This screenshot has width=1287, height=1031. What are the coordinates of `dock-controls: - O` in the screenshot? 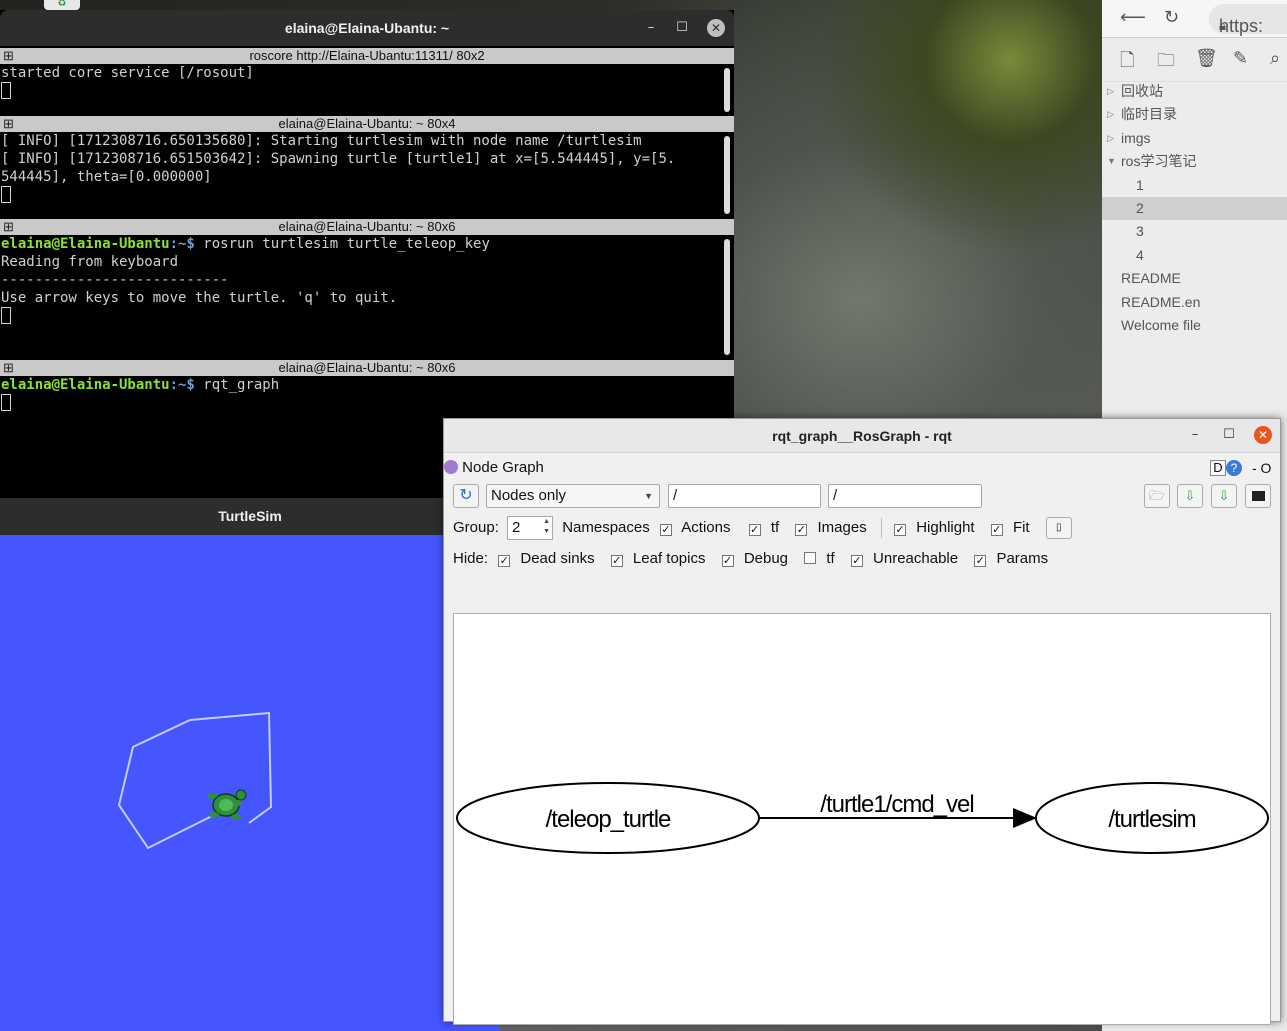 It's located at (1261, 468).